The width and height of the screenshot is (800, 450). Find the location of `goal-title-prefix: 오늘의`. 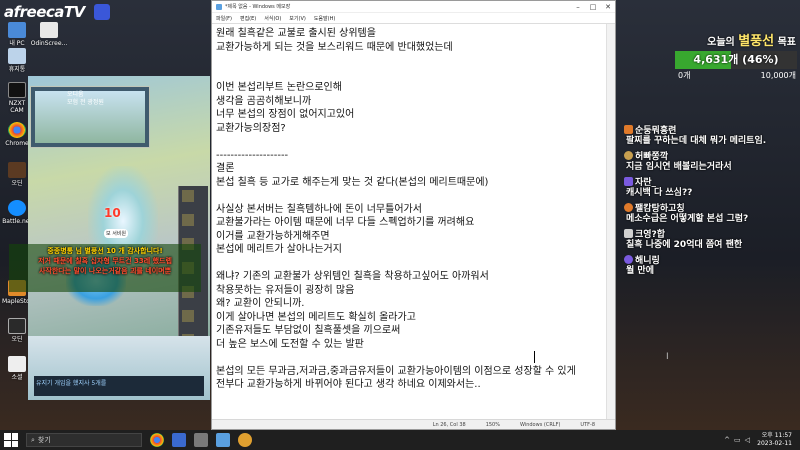

goal-title-prefix: 오늘의 is located at coordinates (721, 42).